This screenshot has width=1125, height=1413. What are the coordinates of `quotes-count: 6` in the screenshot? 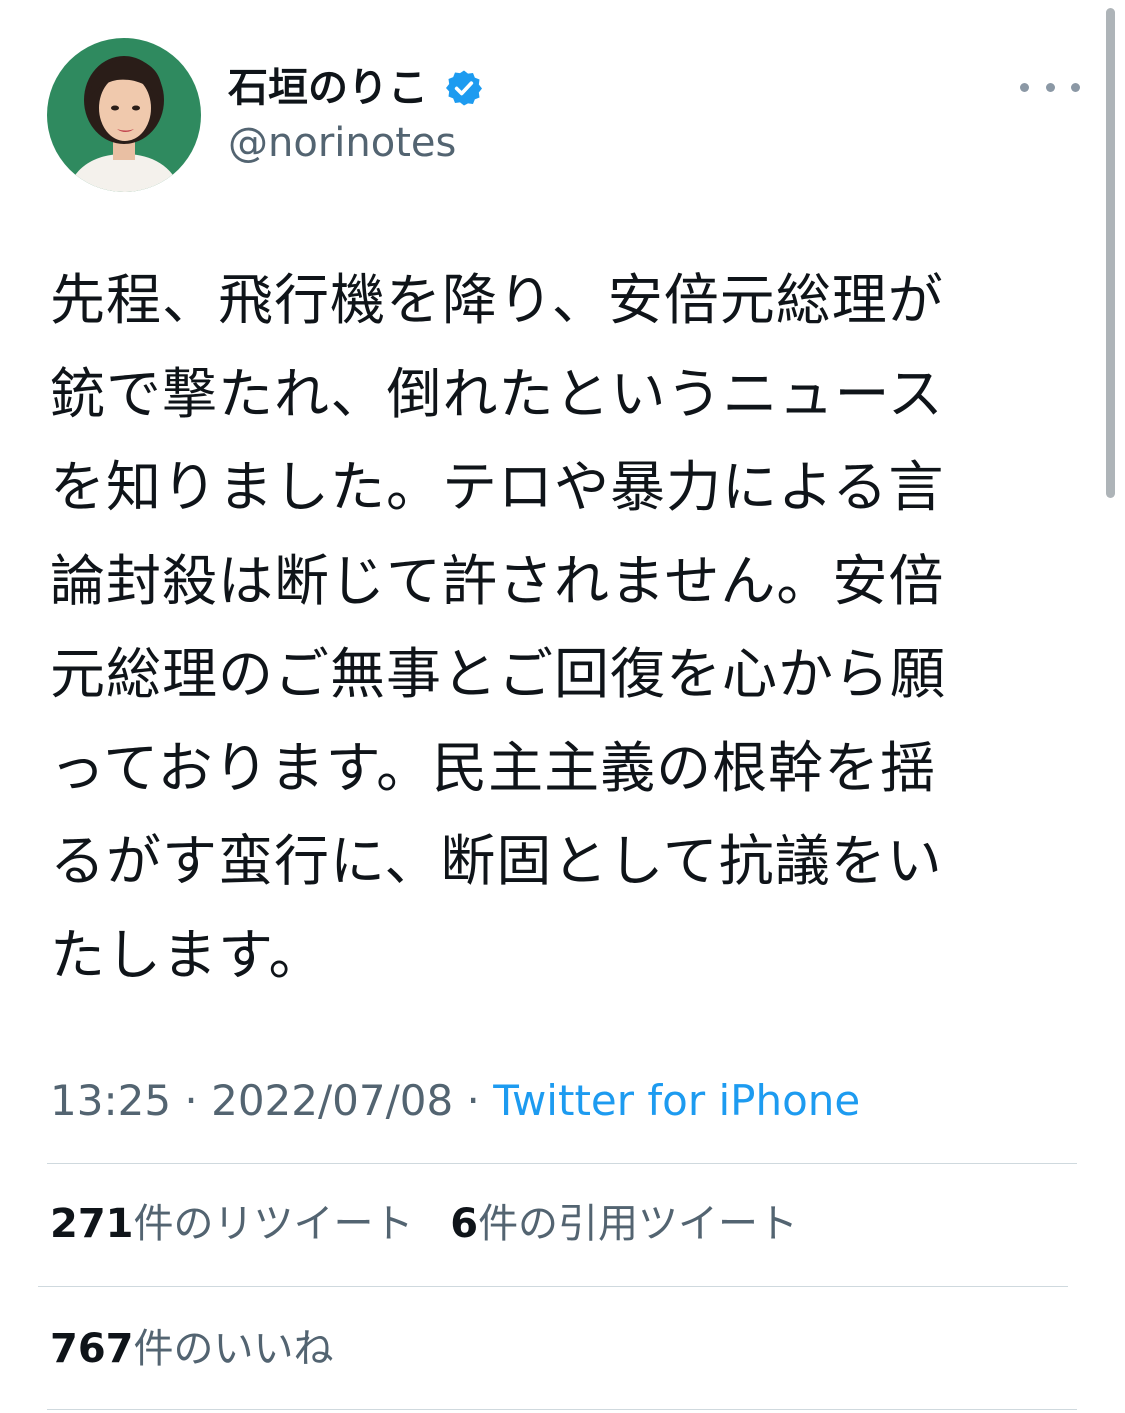 It's located at (464, 1224).